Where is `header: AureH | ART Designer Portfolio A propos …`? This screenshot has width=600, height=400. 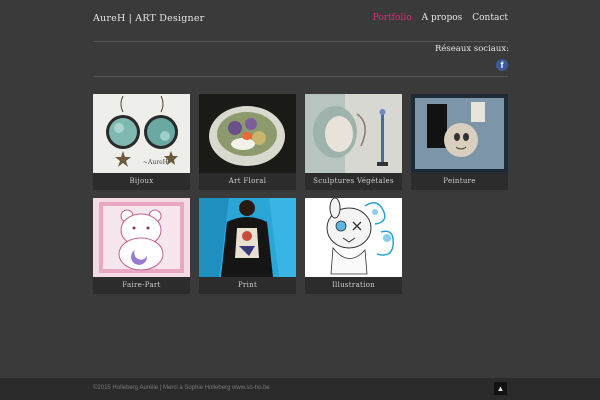
header: AureH | ART Designer Portfolio A propos … is located at coordinates (300, 22).